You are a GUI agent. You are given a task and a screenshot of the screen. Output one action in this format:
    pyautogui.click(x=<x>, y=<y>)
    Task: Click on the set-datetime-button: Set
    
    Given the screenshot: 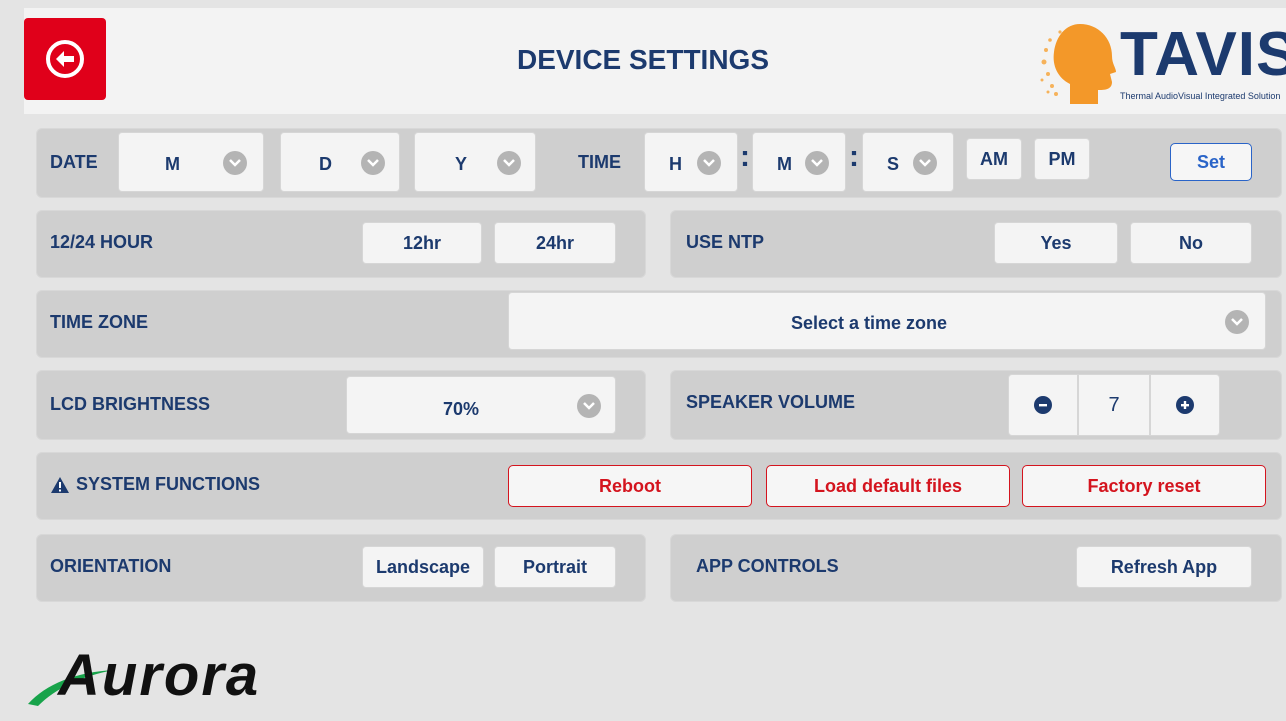 What is the action you would take?
    pyautogui.click(x=1211, y=162)
    